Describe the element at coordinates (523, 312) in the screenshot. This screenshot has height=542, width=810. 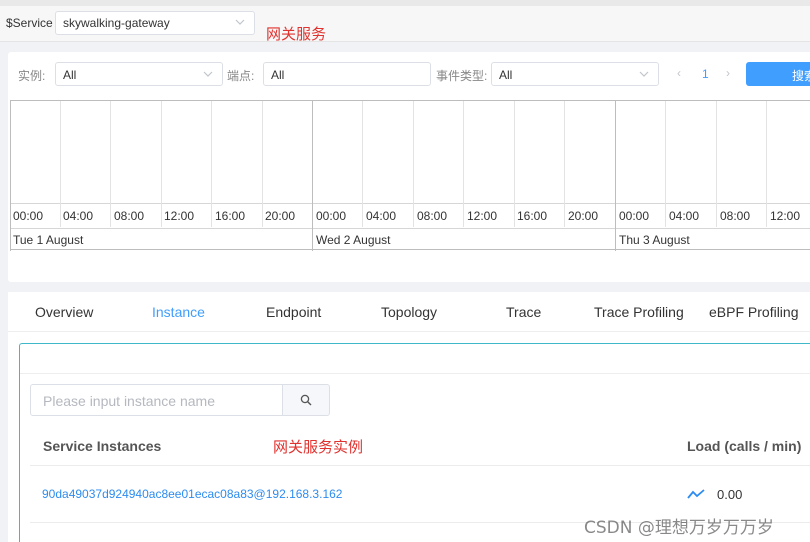
I see `tab-trace: Trace` at that location.